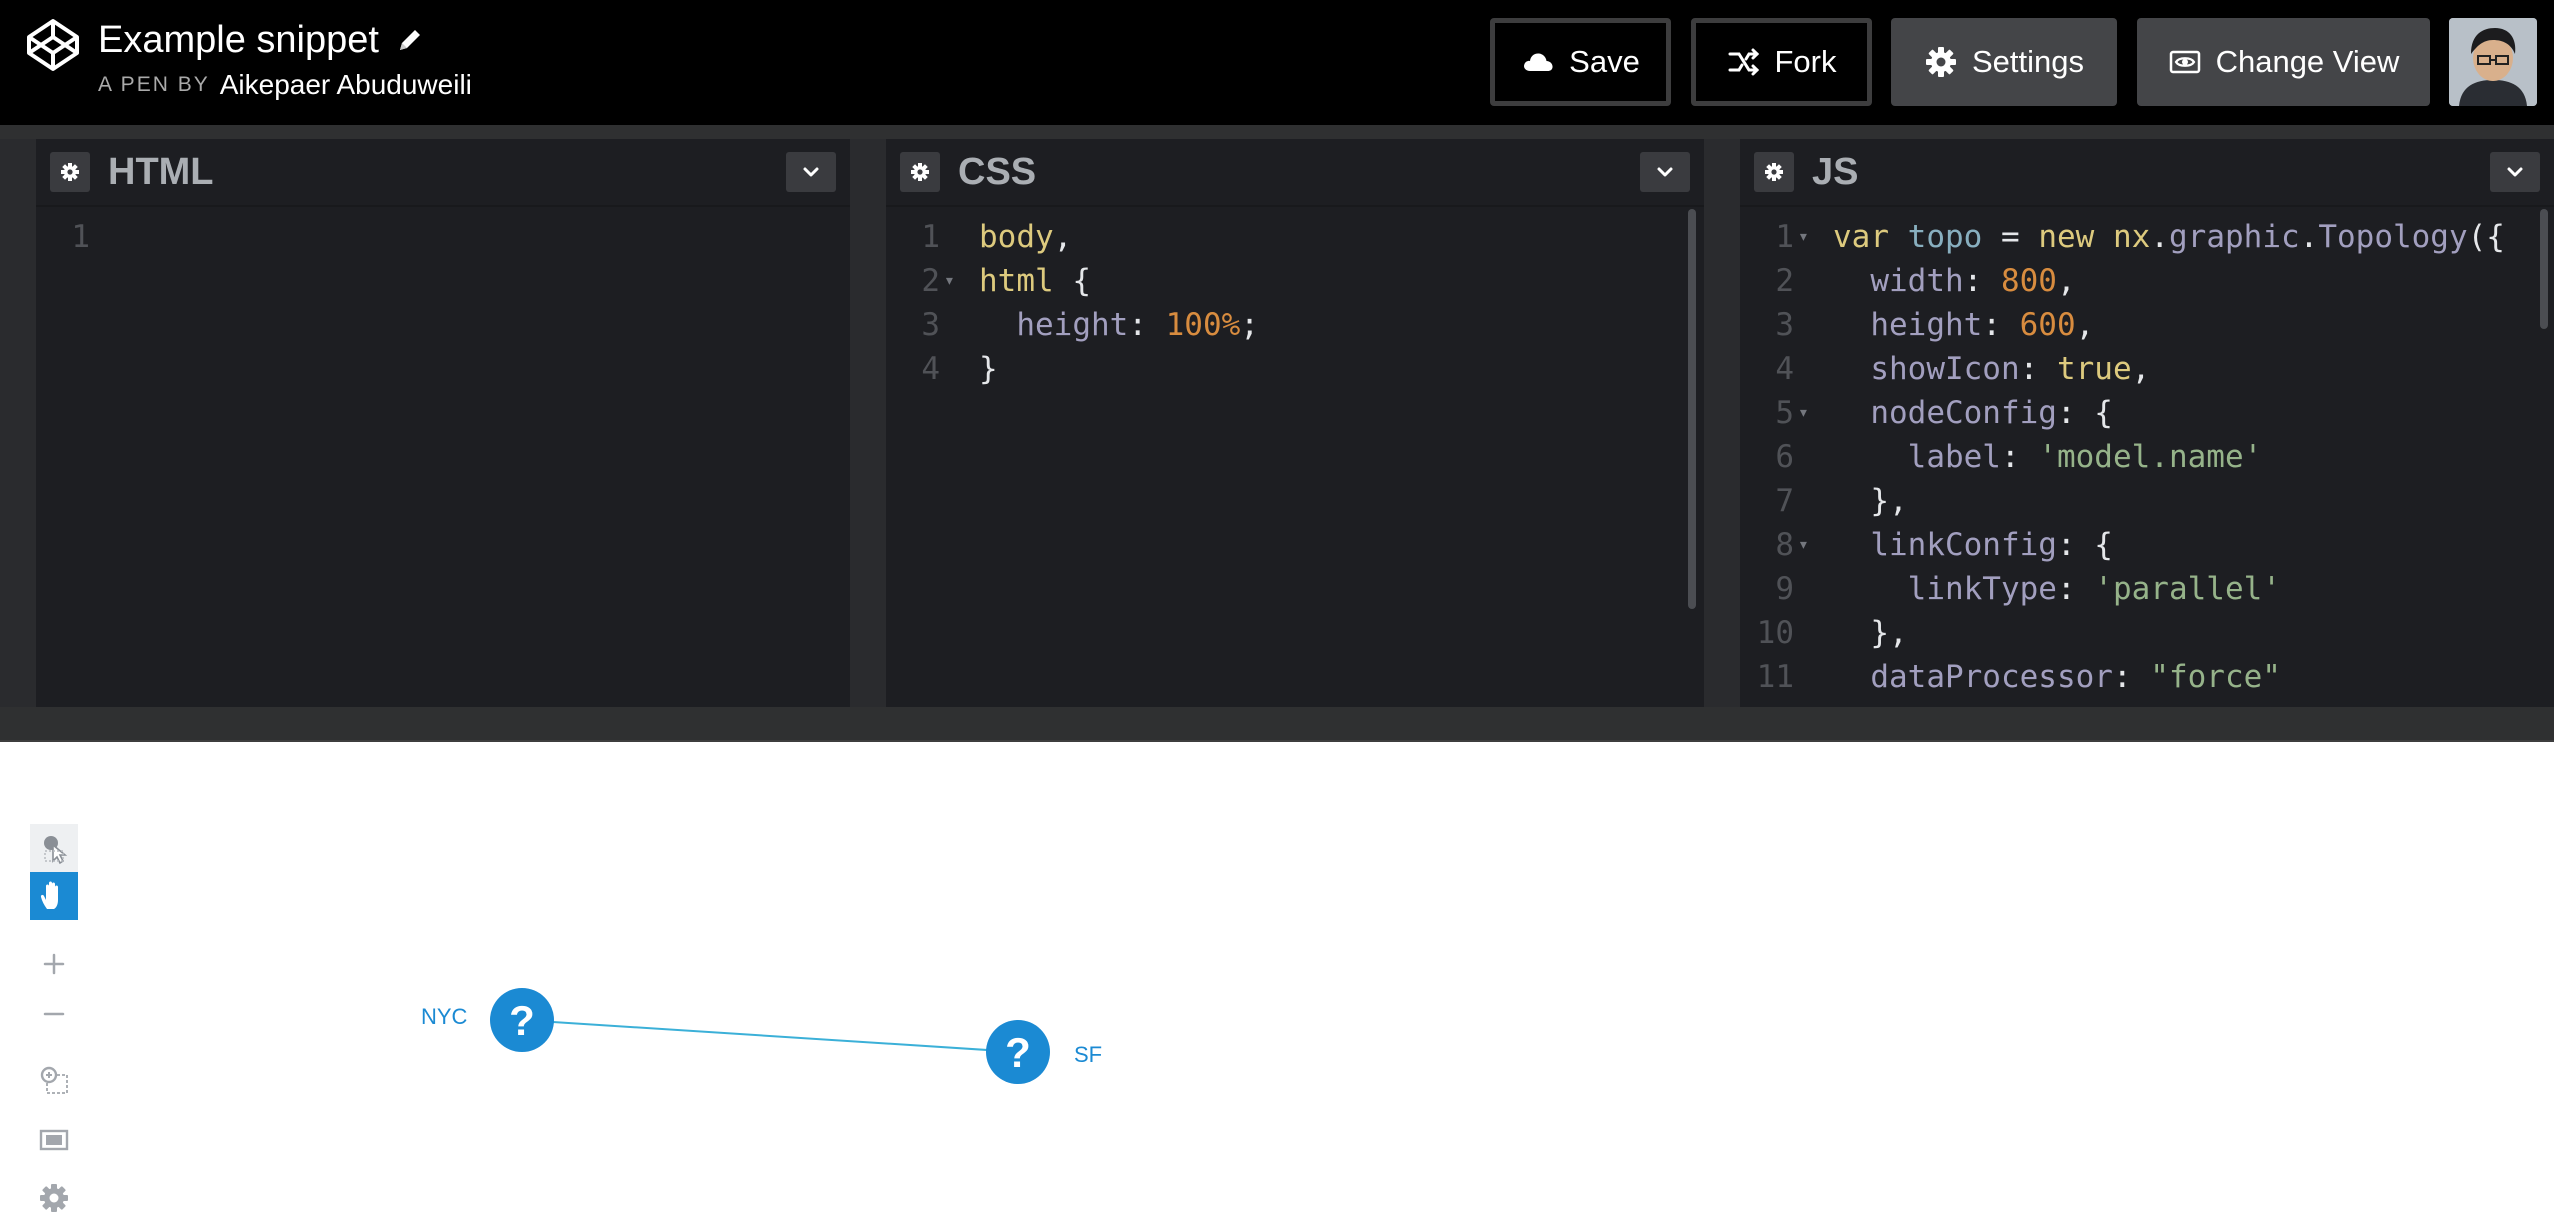 This screenshot has width=2554, height=1222. Describe the element at coordinates (1889, 633) in the screenshot. I see `code-token: },` at that location.